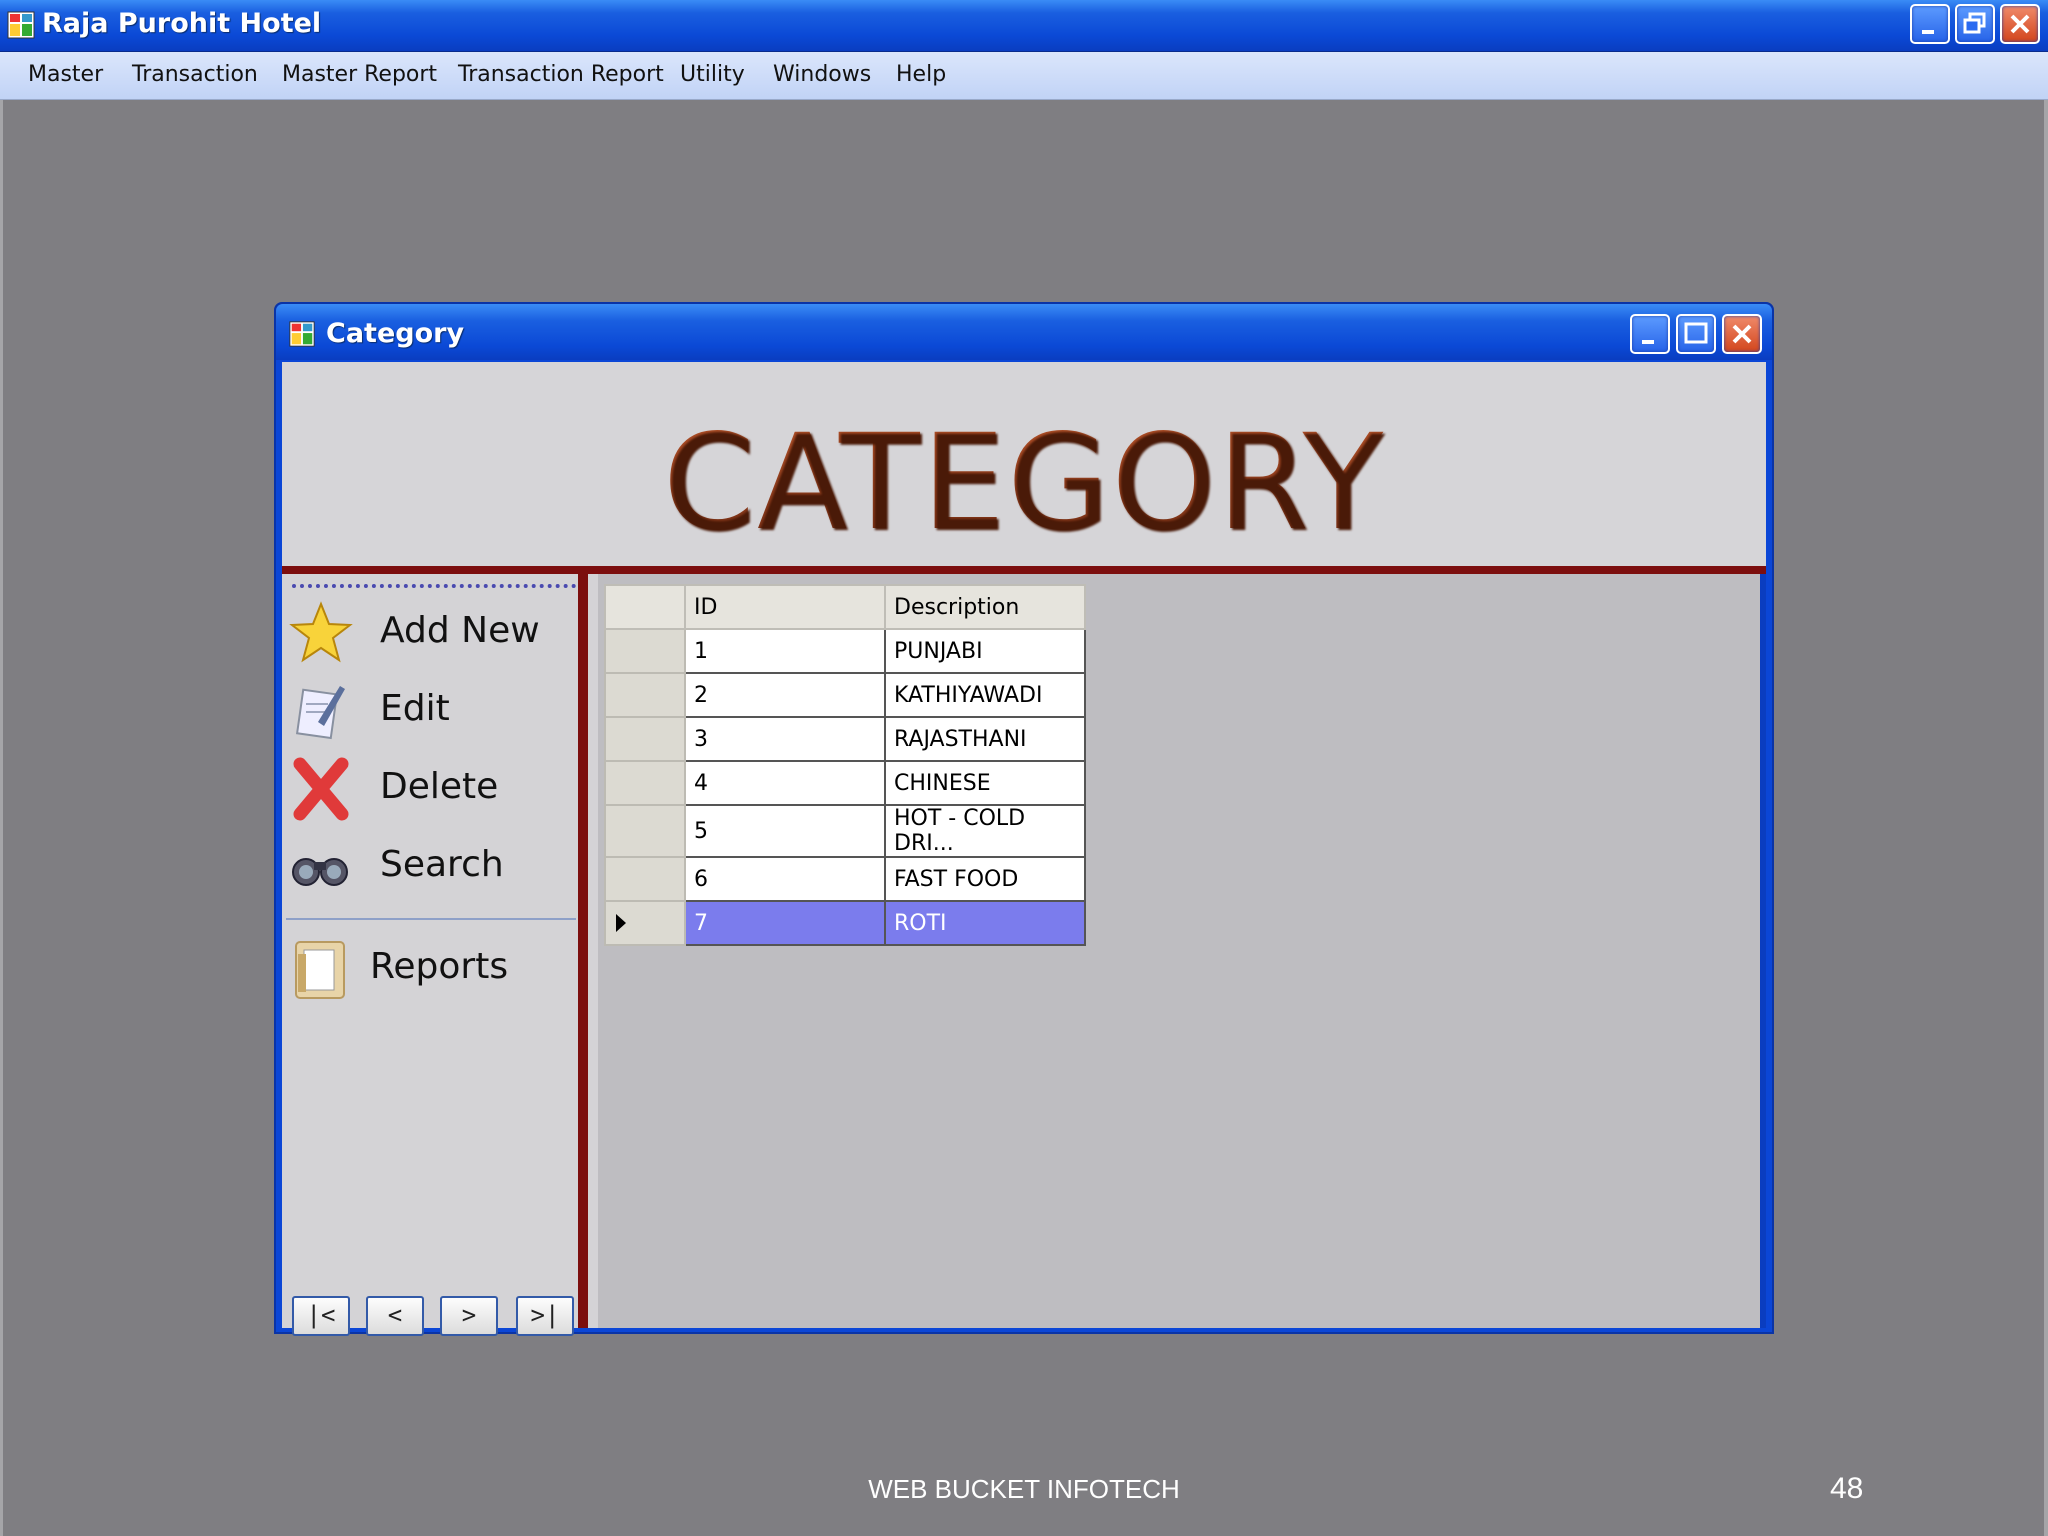 This screenshot has width=2048, height=1536. Describe the element at coordinates (439, 786) in the screenshot. I see `delete-label: Delete` at that location.